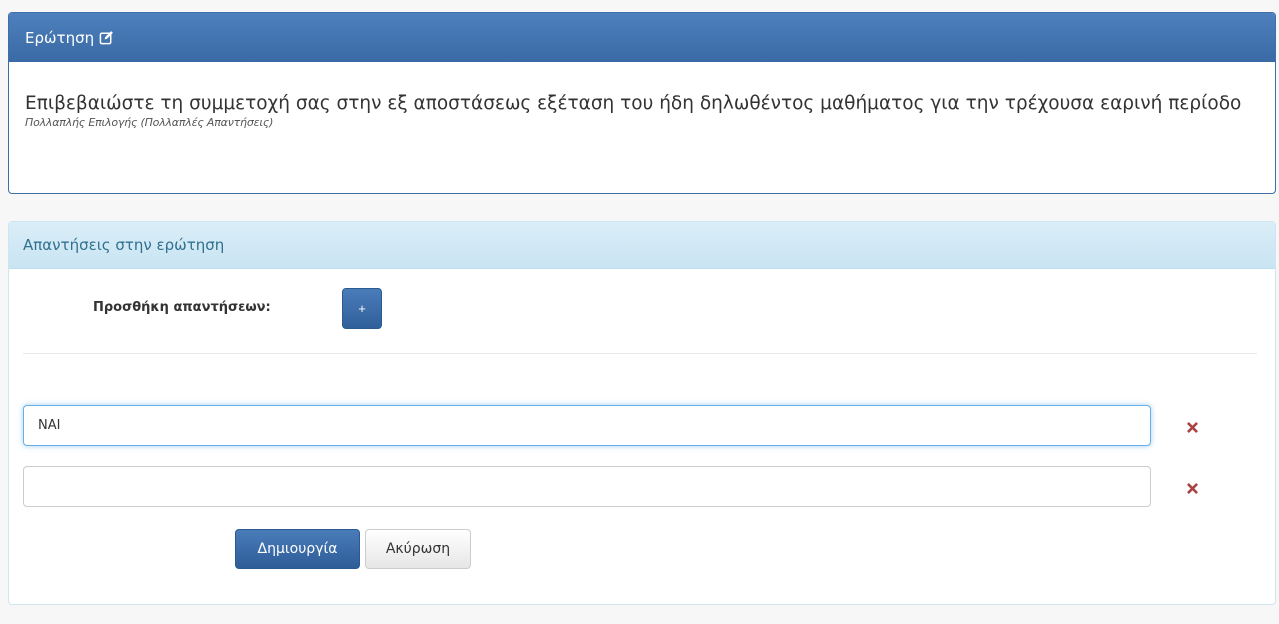 Image resolution: width=1279 pixels, height=624 pixels. Describe the element at coordinates (182, 307) in the screenshot. I see `add-answers-label: Προσθήκη απαντήσεων:` at that location.